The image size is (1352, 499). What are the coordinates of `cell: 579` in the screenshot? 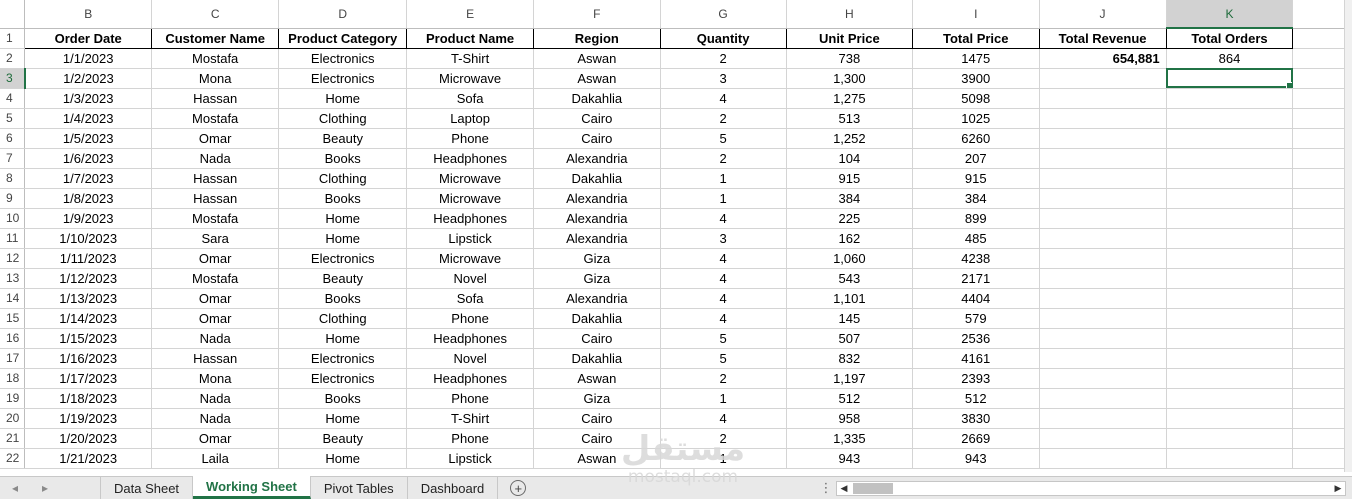 It's located at (976, 318).